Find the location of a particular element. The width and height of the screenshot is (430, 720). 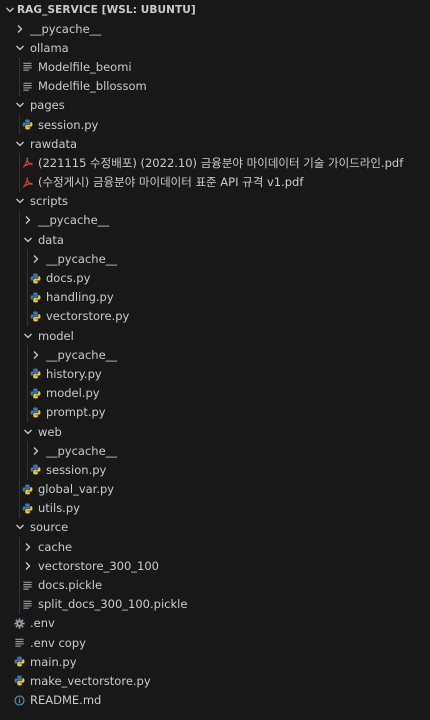

file-split-docs-pickle: split_docs_300_100.pickle is located at coordinates (215, 604).